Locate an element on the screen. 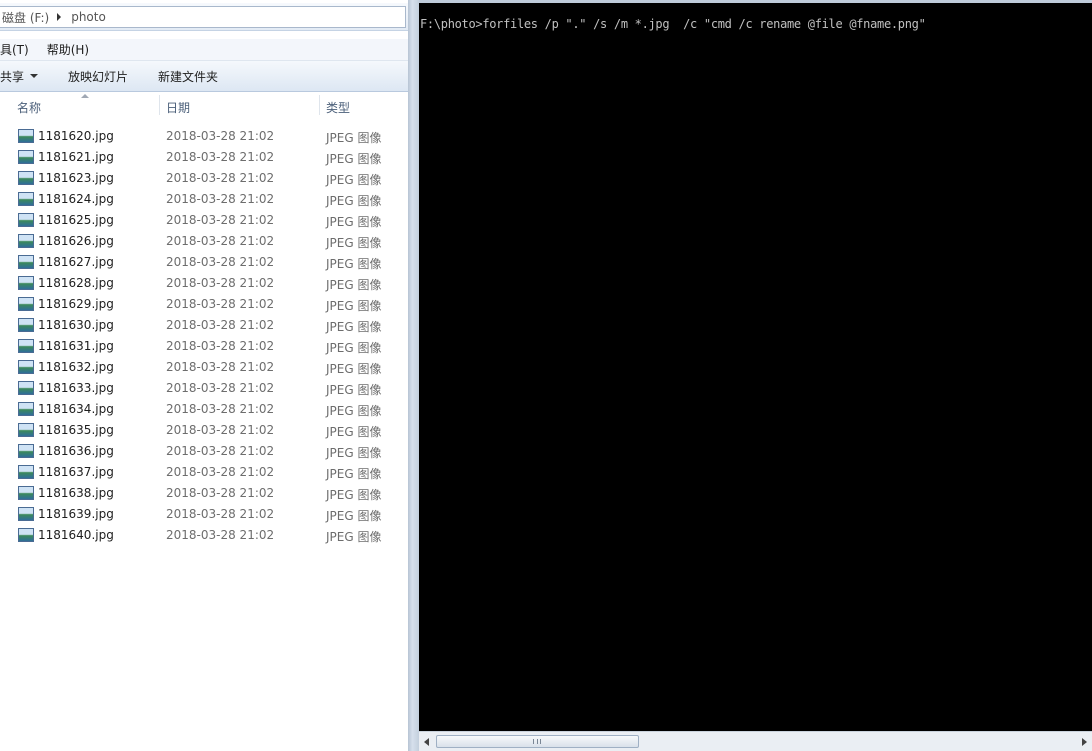  file-row: 1181626.jpg 2018-03-28 21:02 JPEG 图像 is located at coordinates (205, 241).